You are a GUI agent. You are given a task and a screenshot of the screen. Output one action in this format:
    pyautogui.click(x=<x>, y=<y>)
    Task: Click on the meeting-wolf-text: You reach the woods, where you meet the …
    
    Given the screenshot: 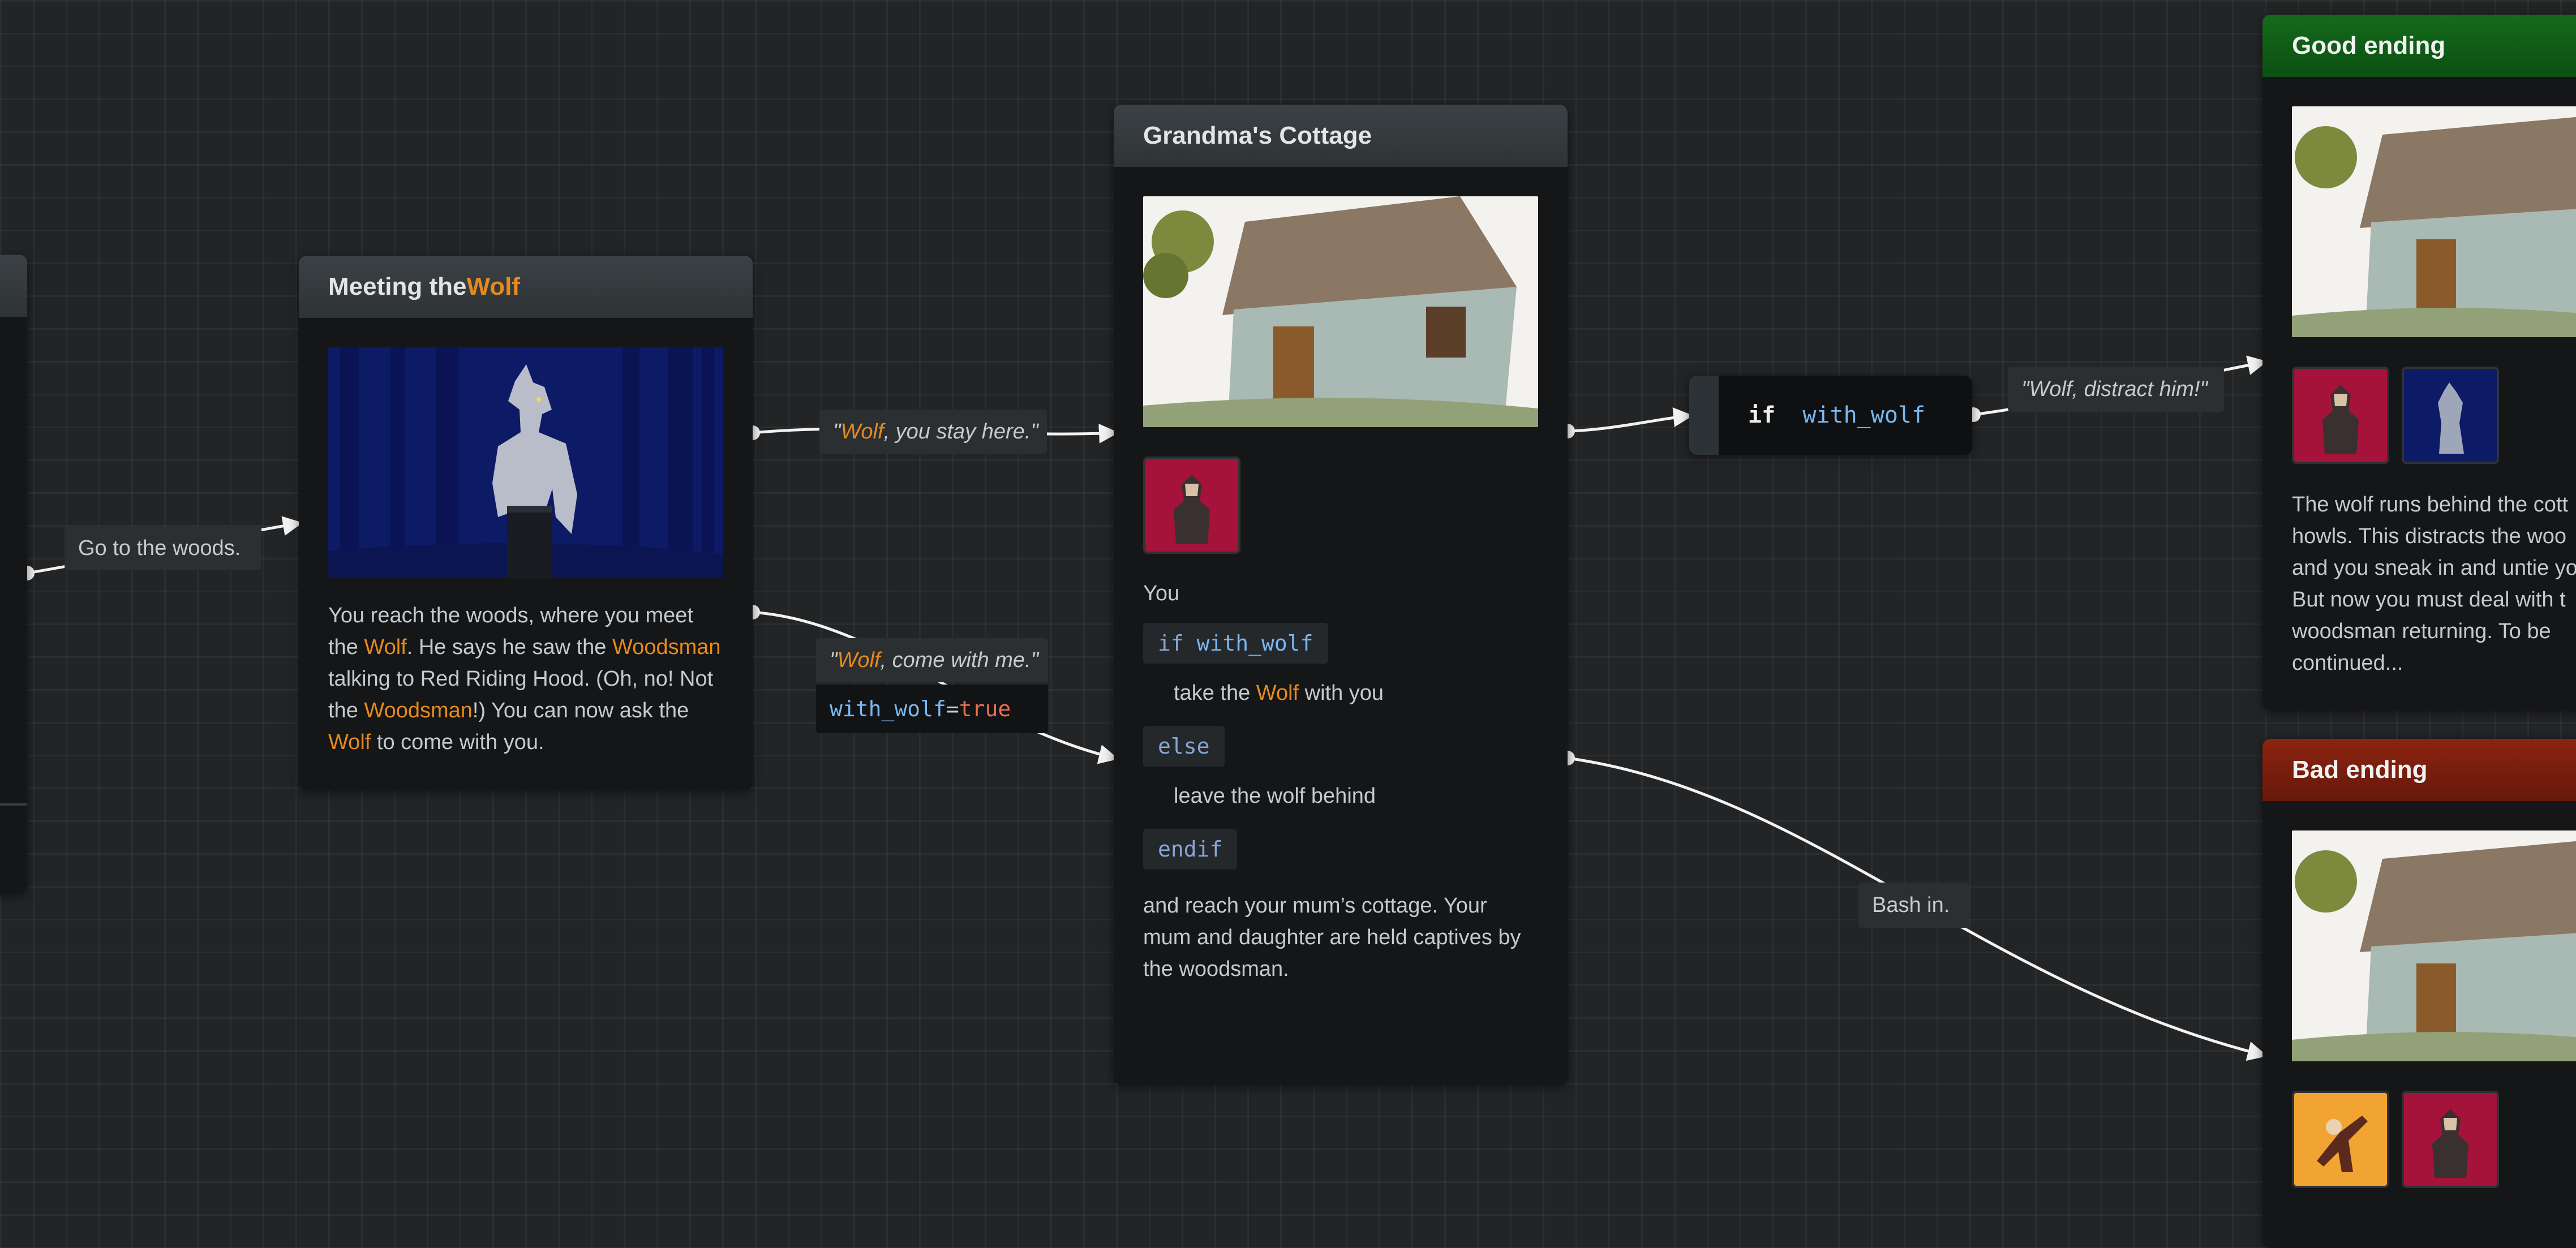 What is the action you would take?
    pyautogui.click(x=524, y=679)
    